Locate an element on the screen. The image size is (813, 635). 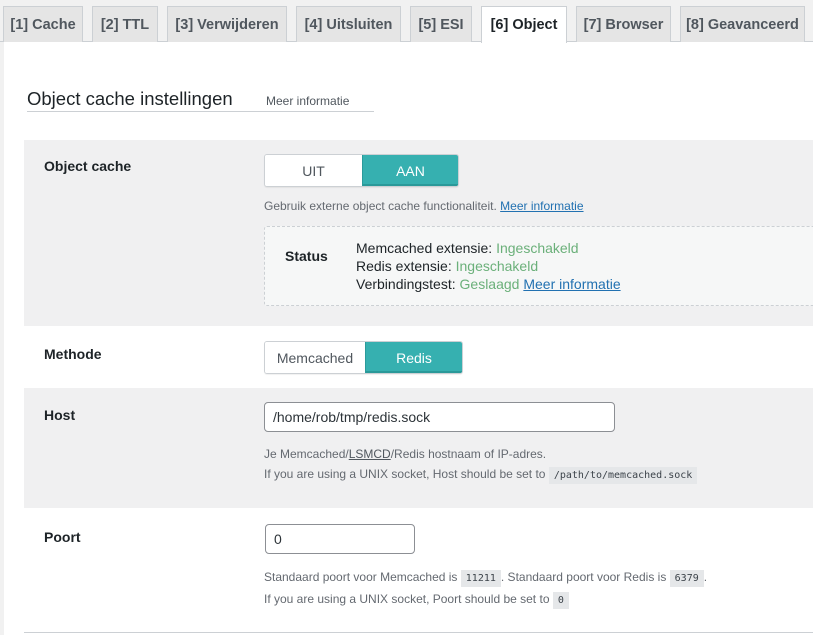
host-input: /home/rob/tmp/redis.sock is located at coordinates (439, 417).